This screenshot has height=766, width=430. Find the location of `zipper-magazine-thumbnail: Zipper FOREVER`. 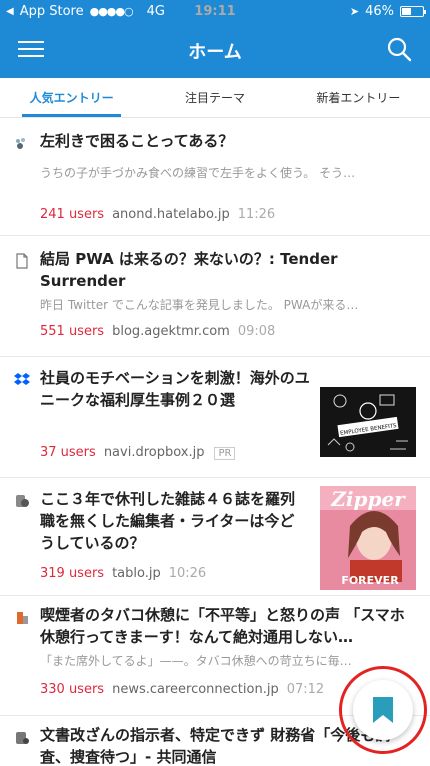

zipper-magazine-thumbnail: Zipper FOREVER is located at coordinates (368, 538).